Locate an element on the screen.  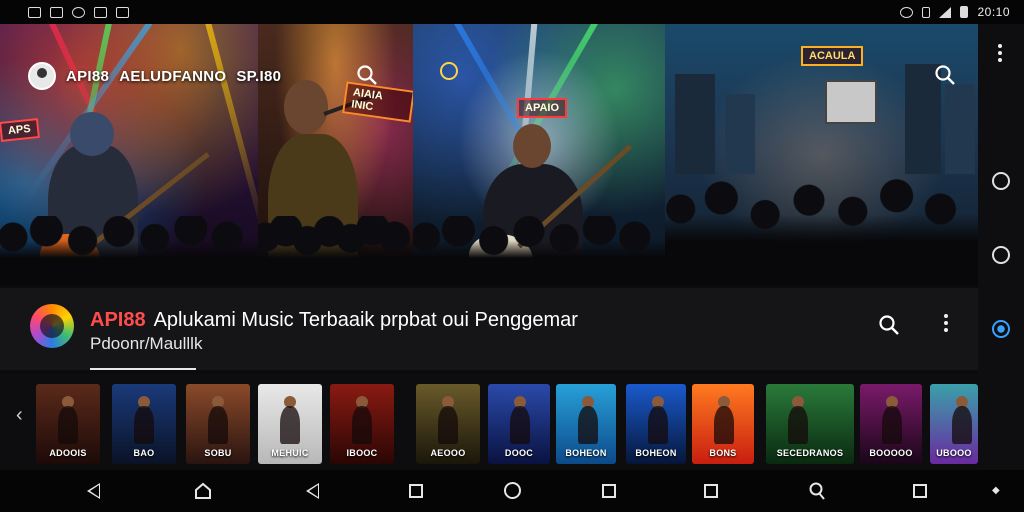
status-right-icons: 20:10 is located at coordinates (955, 12).